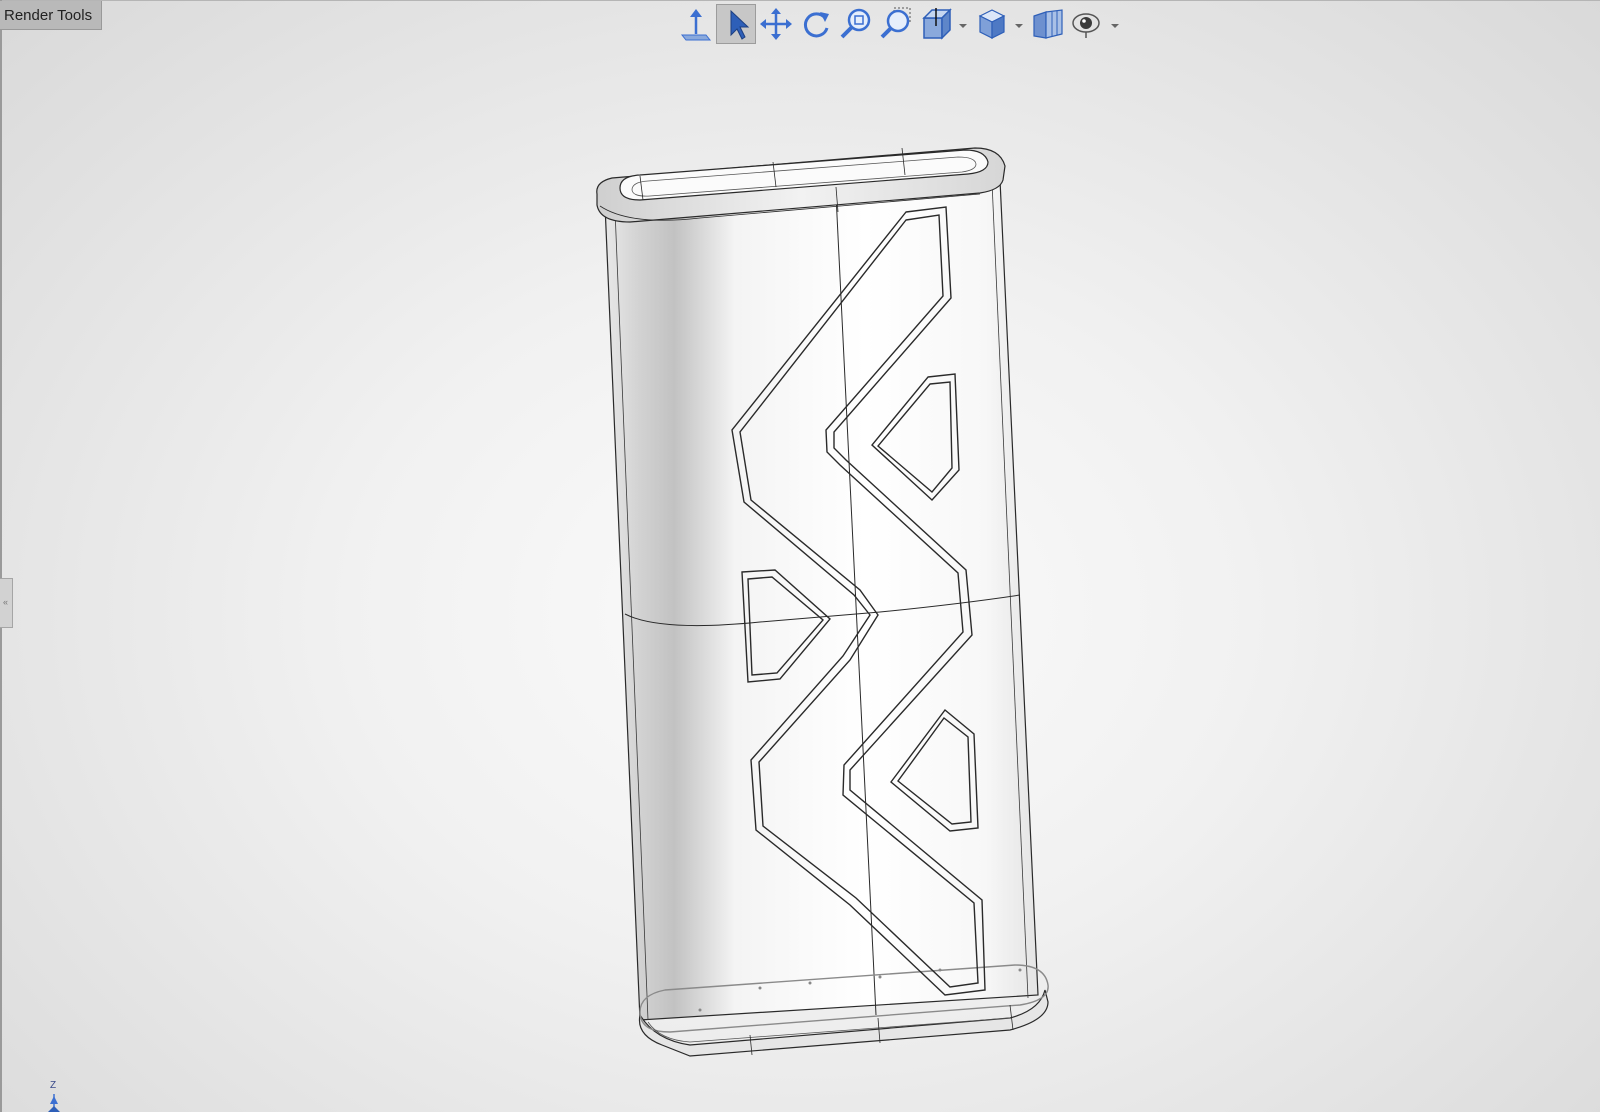  Describe the element at coordinates (54, 1103) in the screenshot. I see `triad-axis-icon` at that location.